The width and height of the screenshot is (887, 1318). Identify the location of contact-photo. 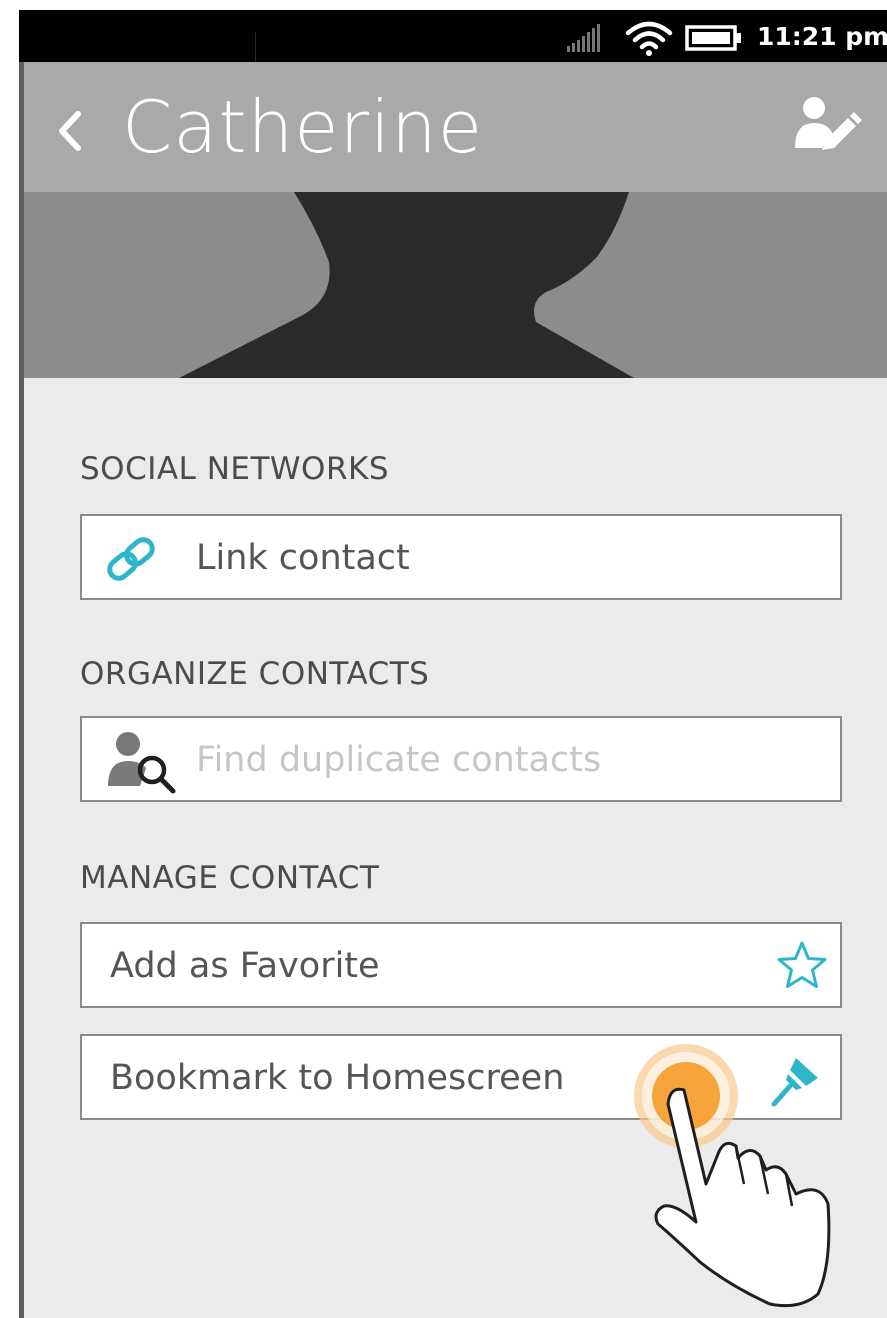
(455, 285).